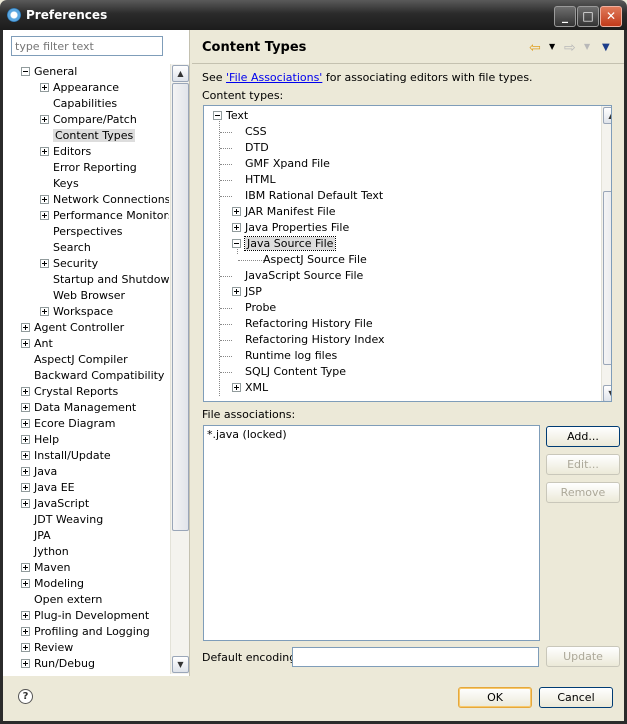 Image resolution: width=627 pixels, height=724 pixels. I want to click on content-type-gmf-xpand-file: GMF Xpand File, so click(281, 164).